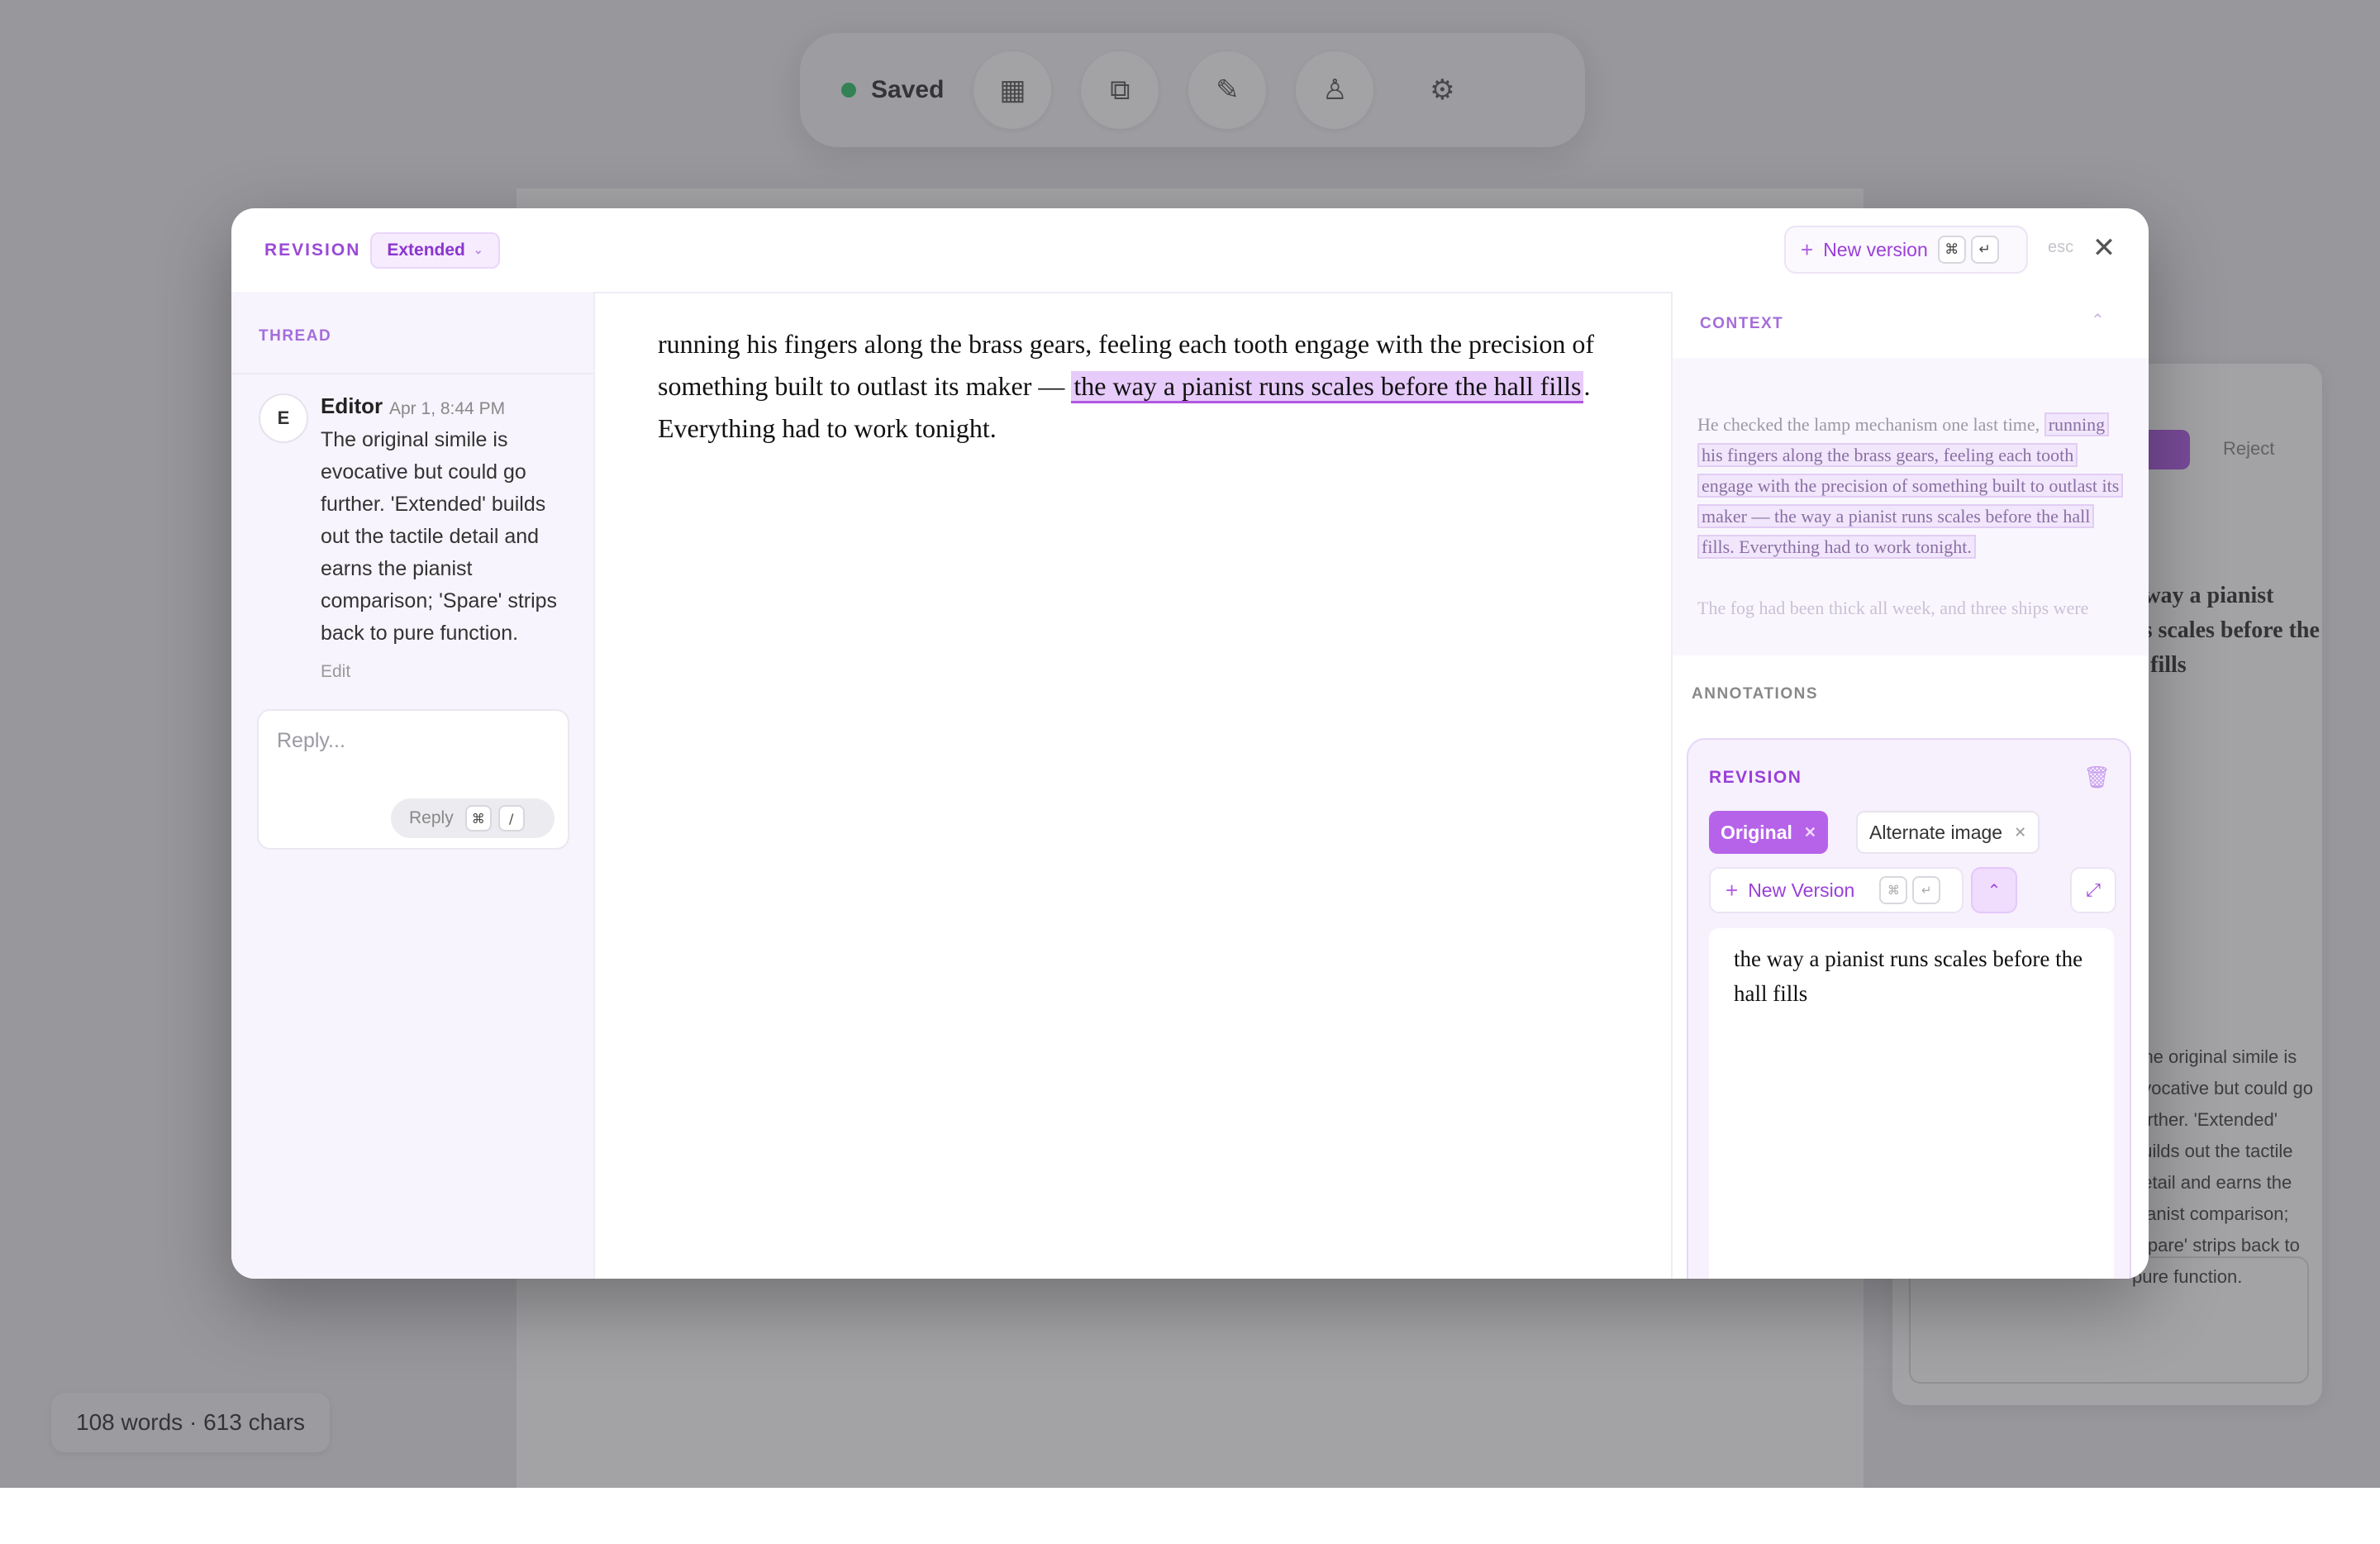 The image size is (2380, 1544). What do you see at coordinates (1875, 249) in the screenshot?
I see `new-version-label: New version` at bounding box center [1875, 249].